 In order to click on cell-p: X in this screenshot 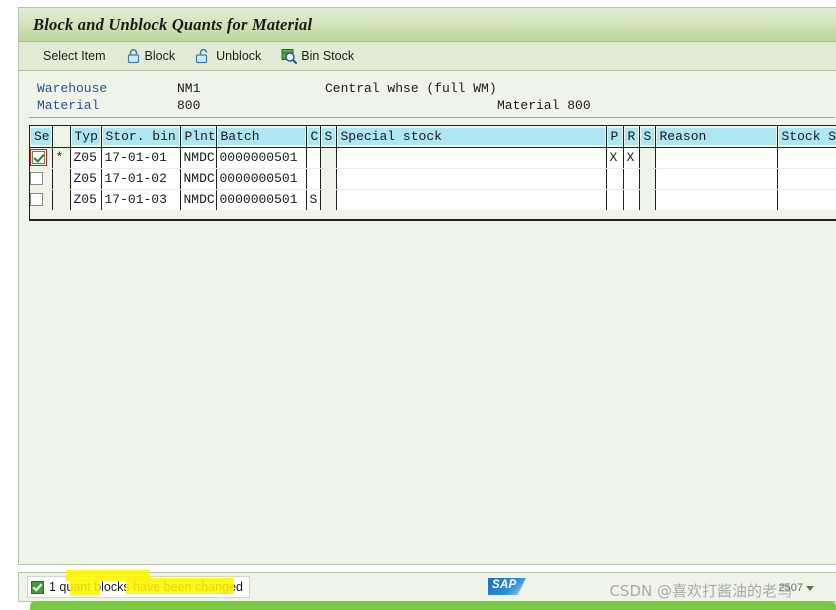, I will do `click(615, 158)`.